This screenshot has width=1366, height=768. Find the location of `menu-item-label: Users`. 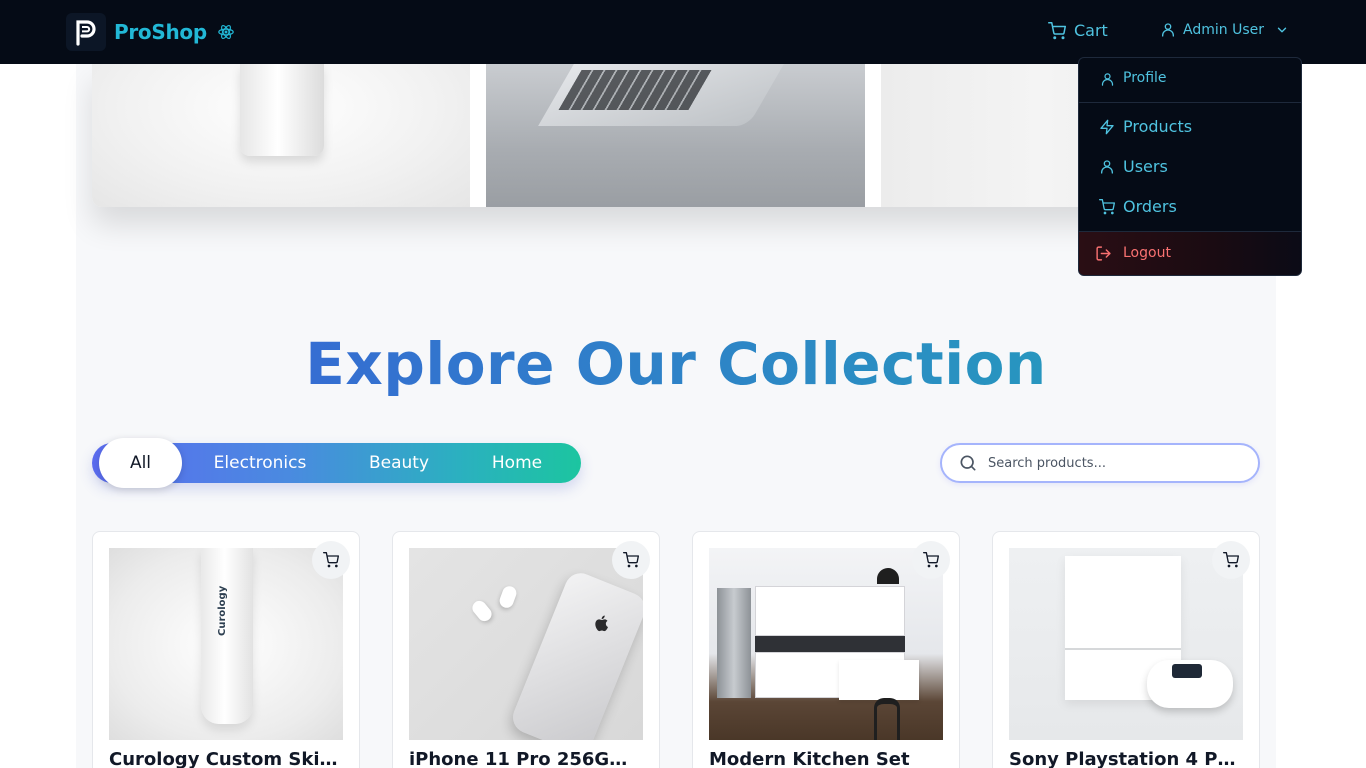

menu-item-label: Users is located at coordinates (1145, 166).